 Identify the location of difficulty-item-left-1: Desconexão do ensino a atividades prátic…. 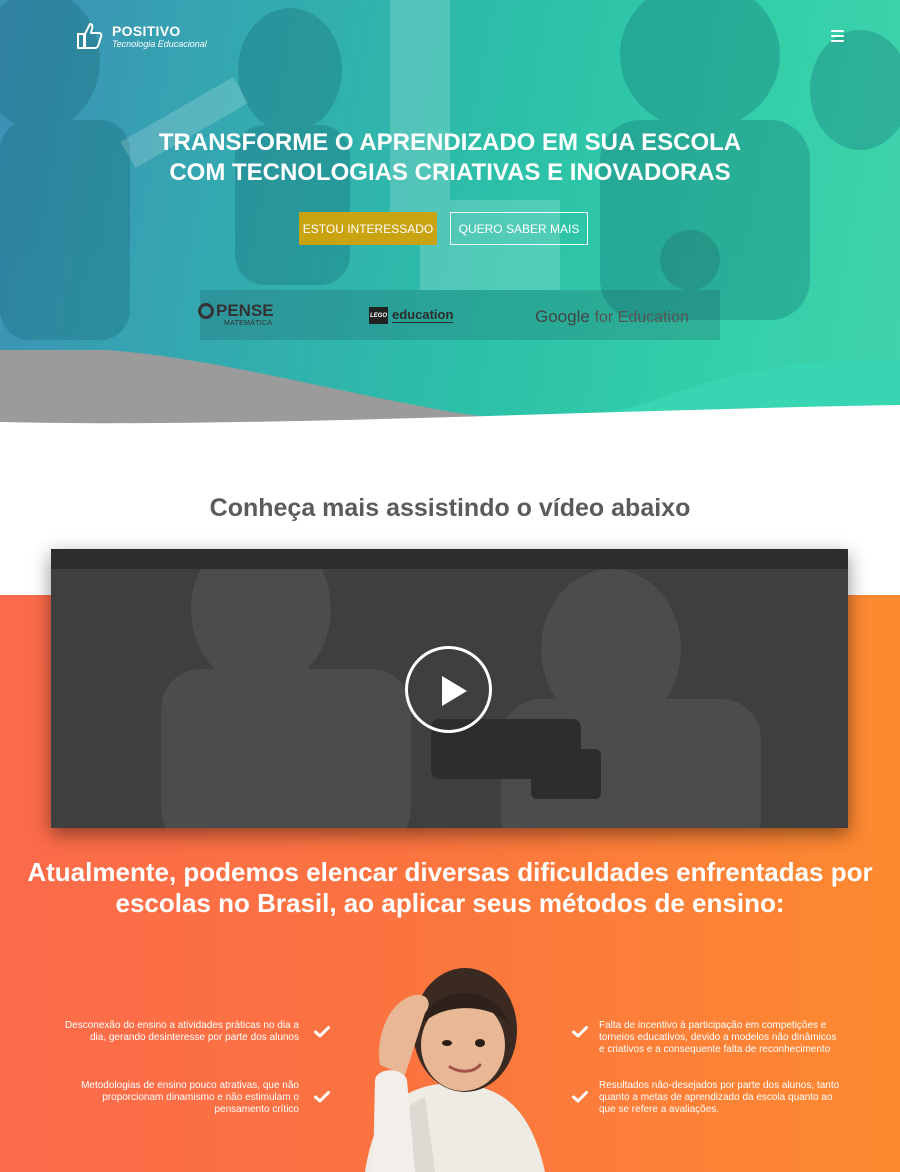
(181, 1031).